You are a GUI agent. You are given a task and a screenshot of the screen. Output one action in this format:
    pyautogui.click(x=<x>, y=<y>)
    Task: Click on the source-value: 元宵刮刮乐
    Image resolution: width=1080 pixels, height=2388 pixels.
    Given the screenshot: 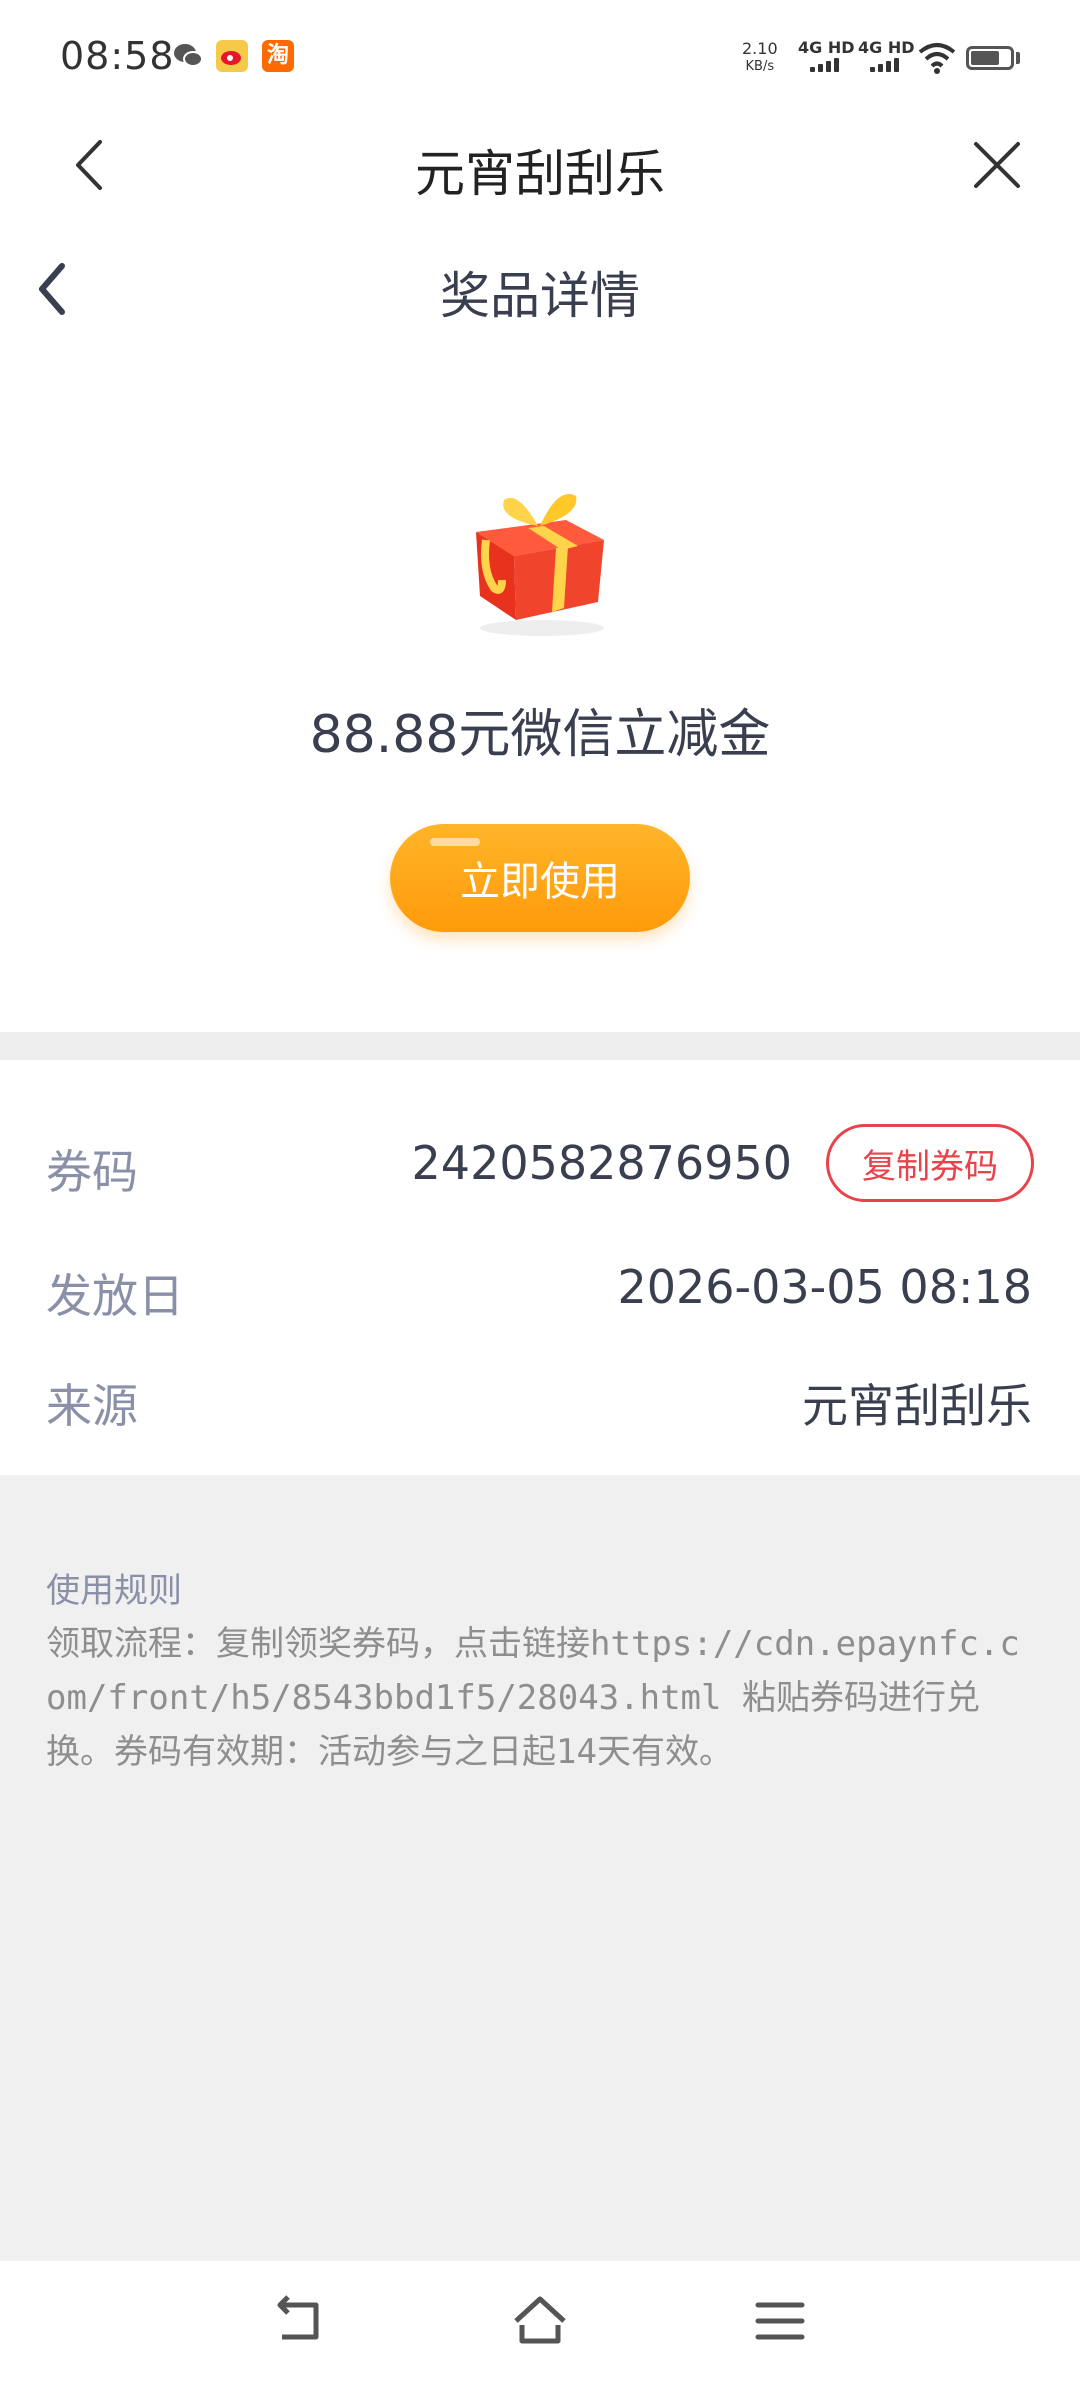 What is the action you would take?
    pyautogui.click(x=917, y=1406)
    